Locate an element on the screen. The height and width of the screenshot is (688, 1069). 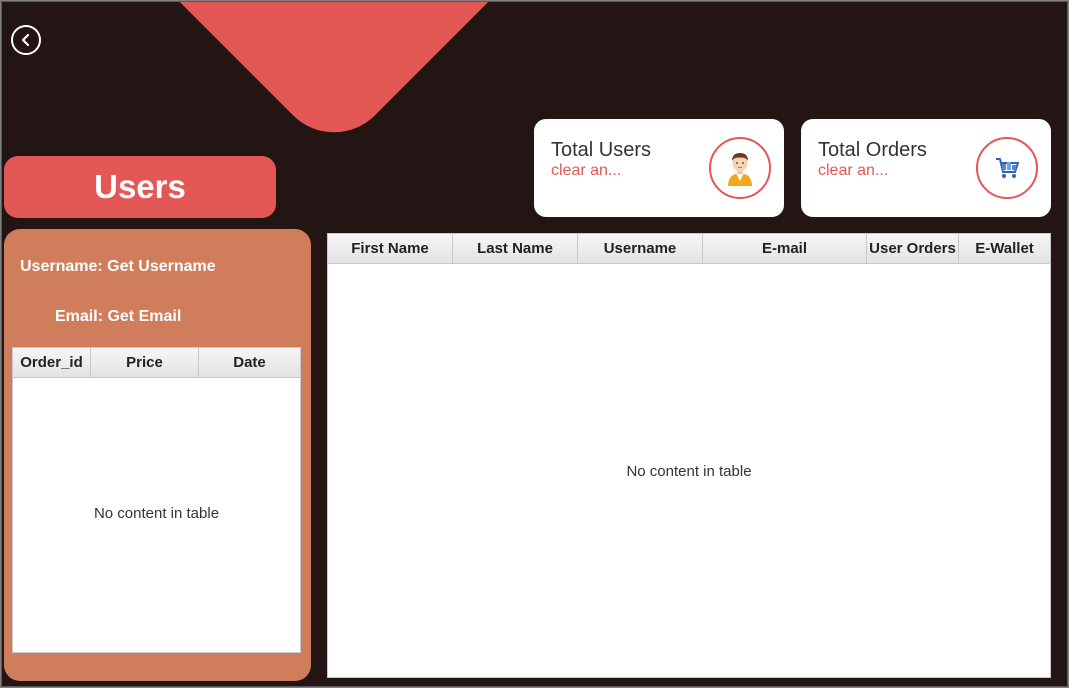
column-header-last-name: Last Name is located at coordinates (515, 248).